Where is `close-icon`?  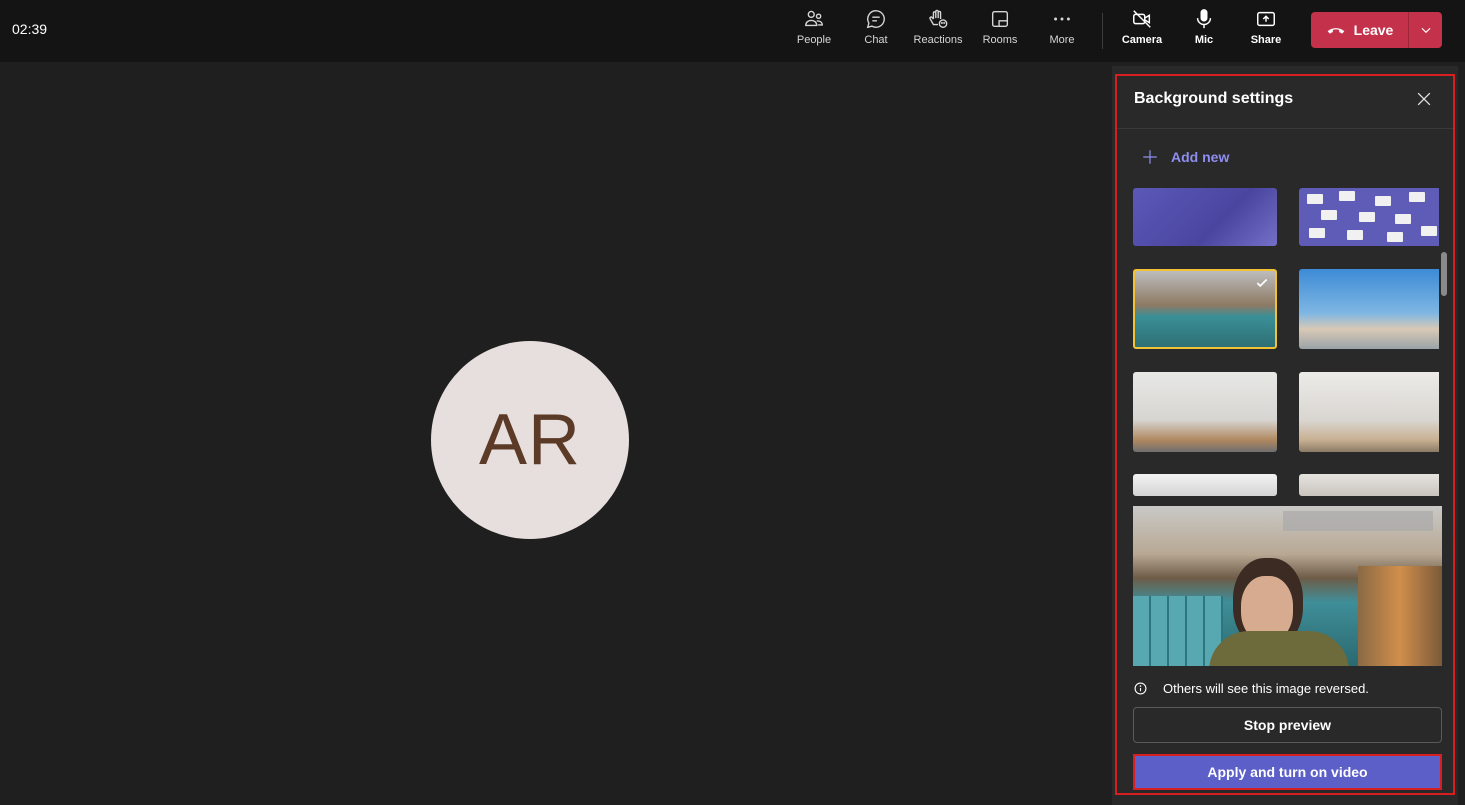 close-icon is located at coordinates (1424, 99).